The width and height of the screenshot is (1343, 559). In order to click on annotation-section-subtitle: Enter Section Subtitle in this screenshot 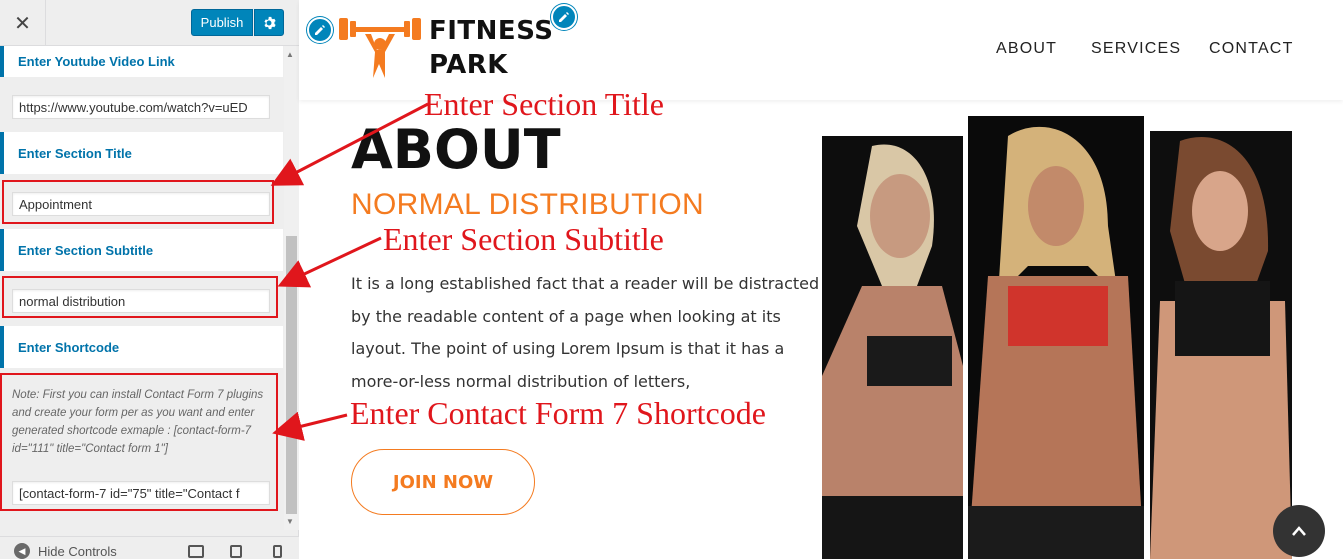, I will do `click(523, 239)`.